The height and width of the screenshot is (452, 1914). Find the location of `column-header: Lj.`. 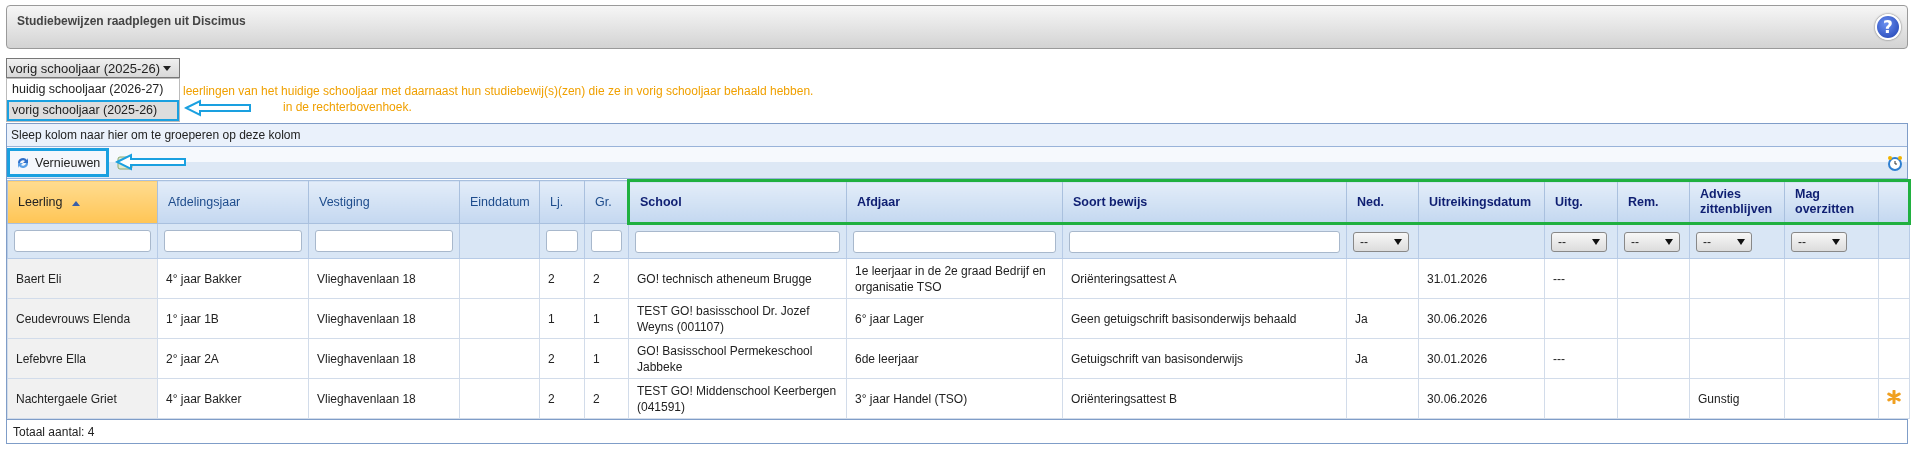

column-header: Lj. is located at coordinates (562, 202).